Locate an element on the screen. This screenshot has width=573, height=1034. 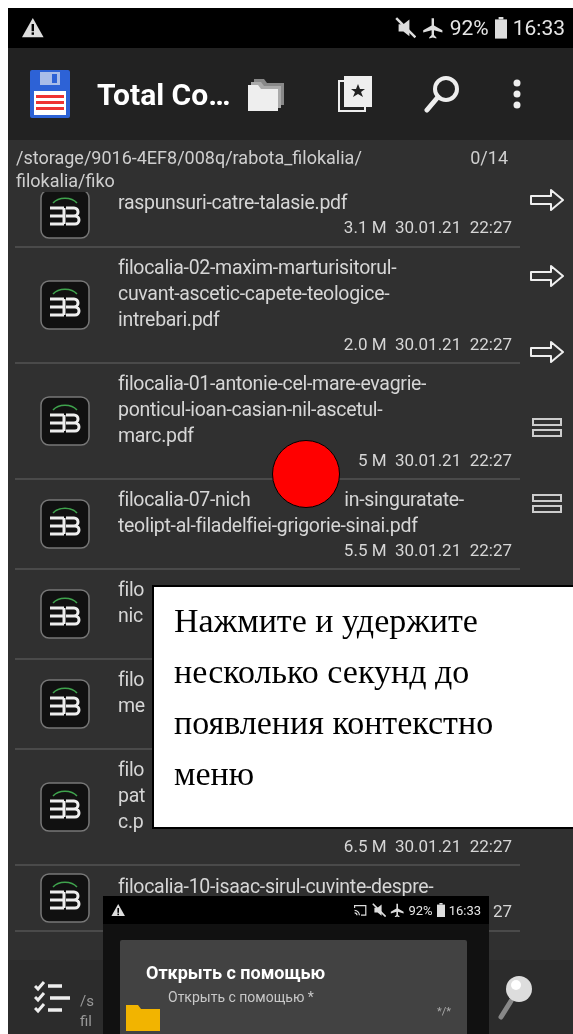
file-name: pat is located at coordinates (132, 796).